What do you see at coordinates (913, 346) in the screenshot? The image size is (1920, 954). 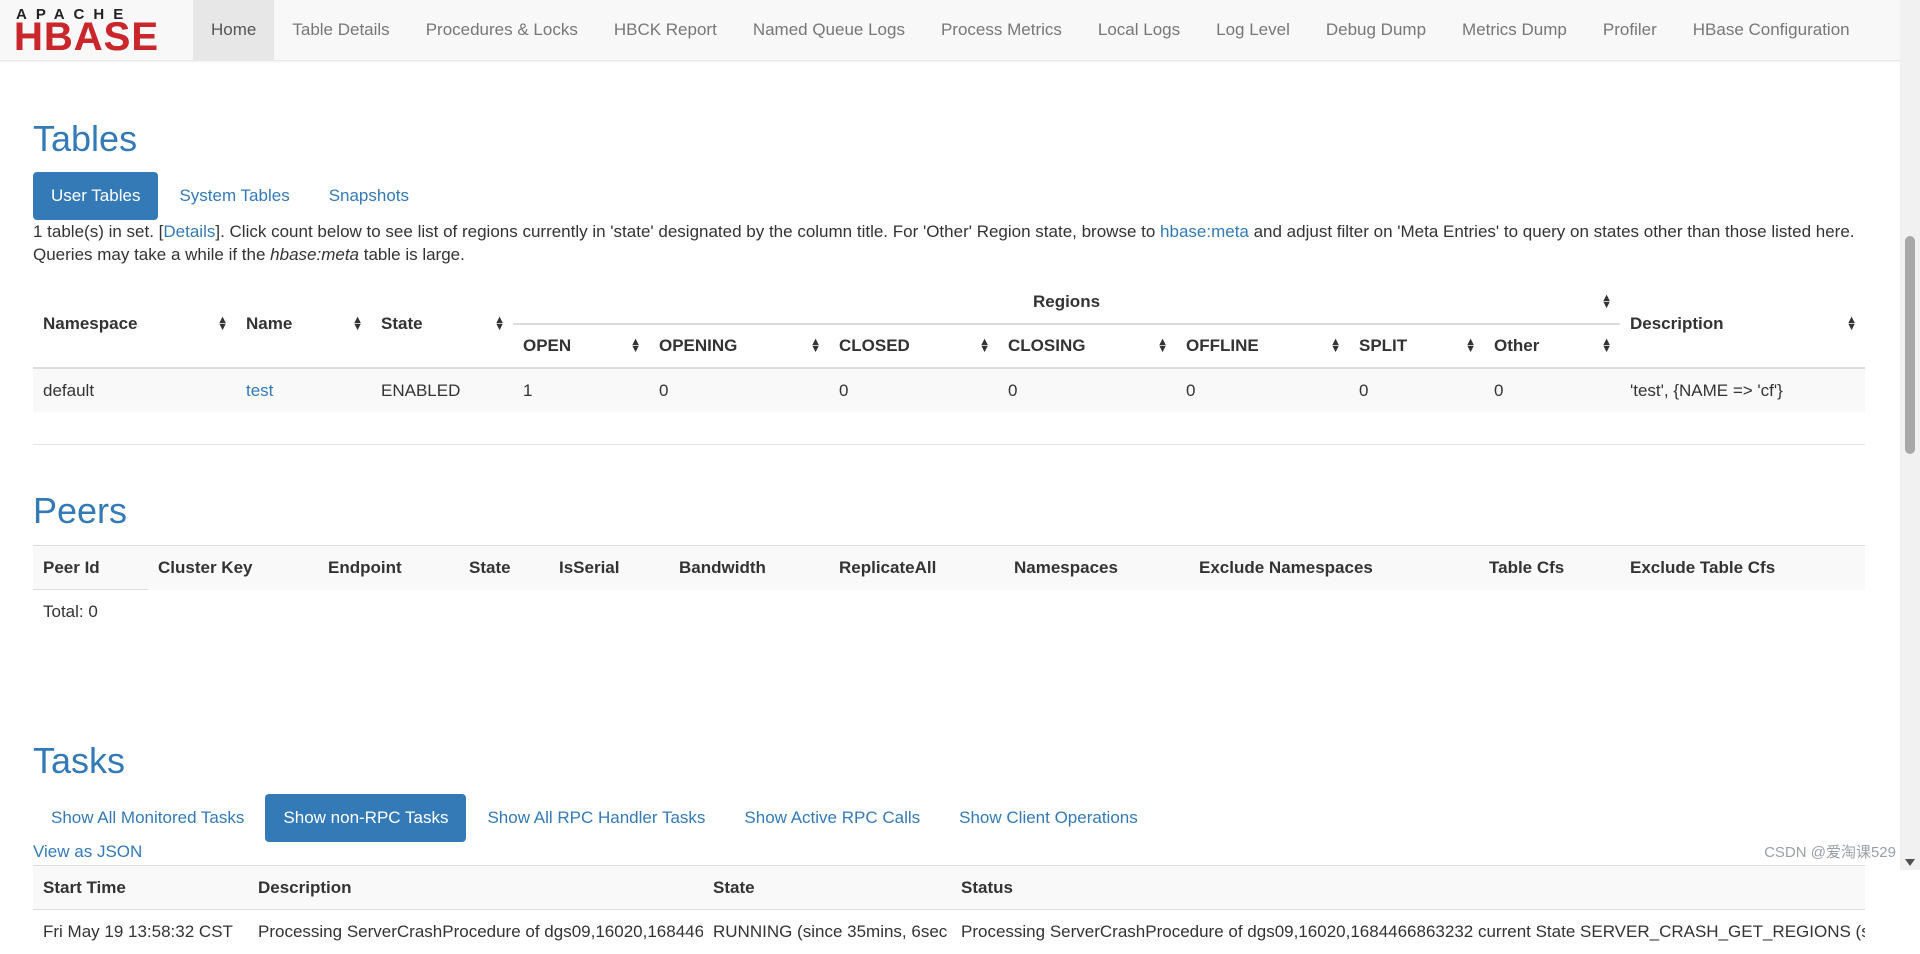 I see `col-closed: CLOSED ▲ ▼` at bounding box center [913, 346].